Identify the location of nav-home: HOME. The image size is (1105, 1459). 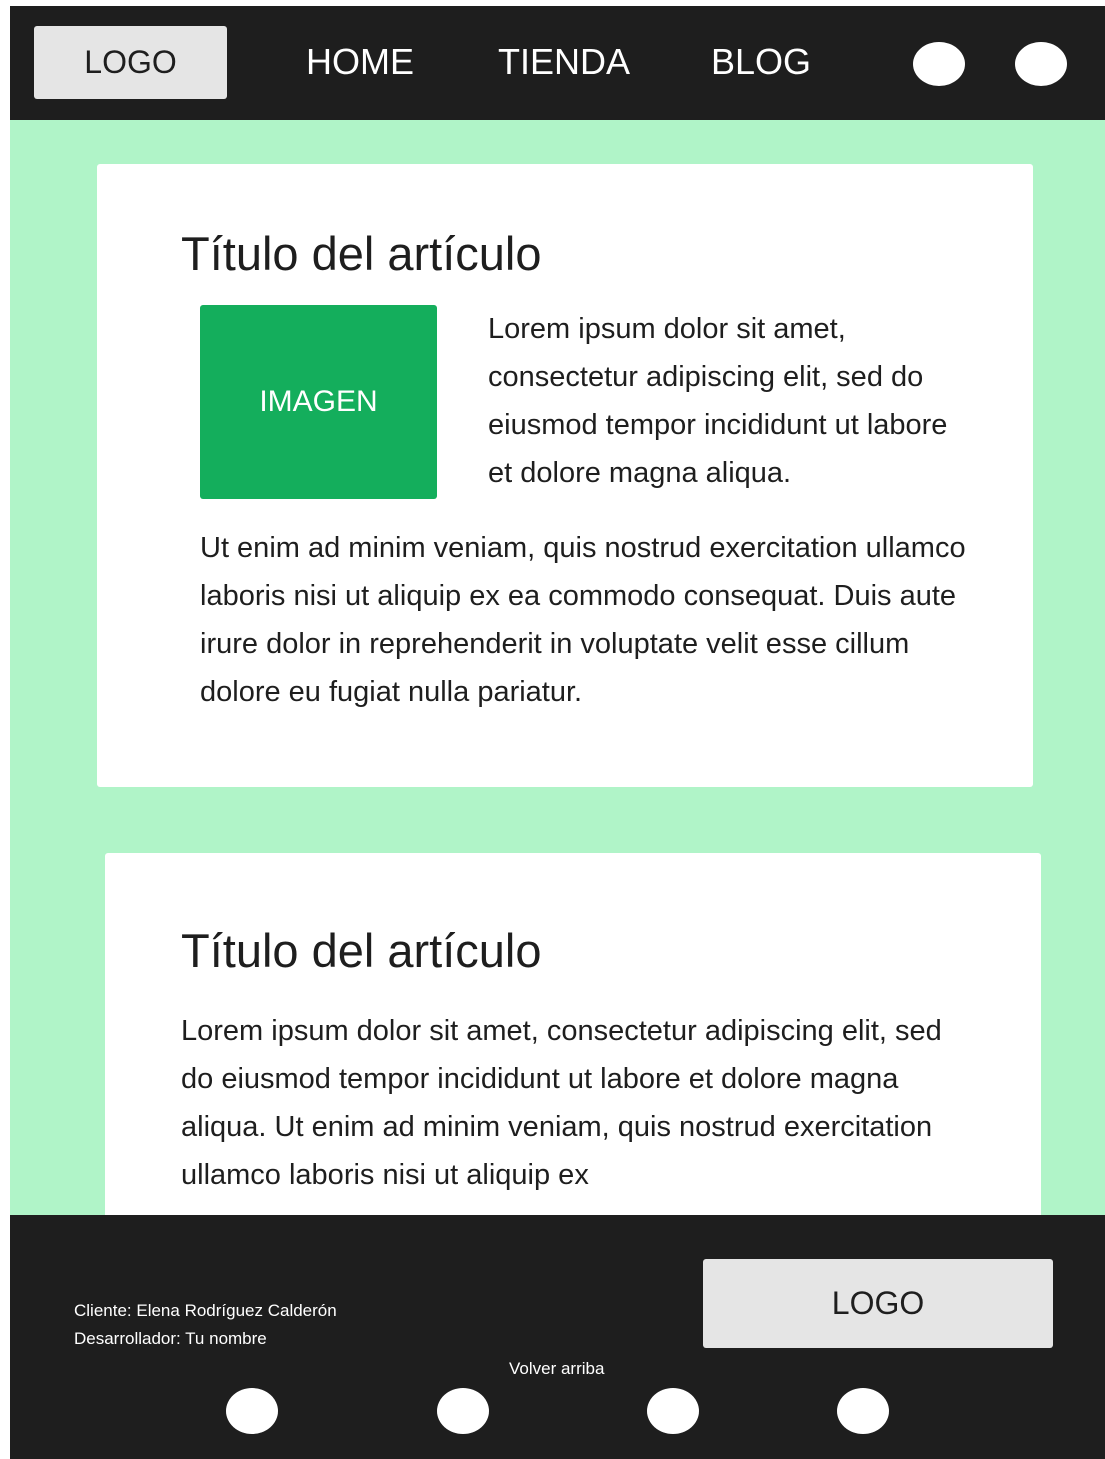
(360, 62).